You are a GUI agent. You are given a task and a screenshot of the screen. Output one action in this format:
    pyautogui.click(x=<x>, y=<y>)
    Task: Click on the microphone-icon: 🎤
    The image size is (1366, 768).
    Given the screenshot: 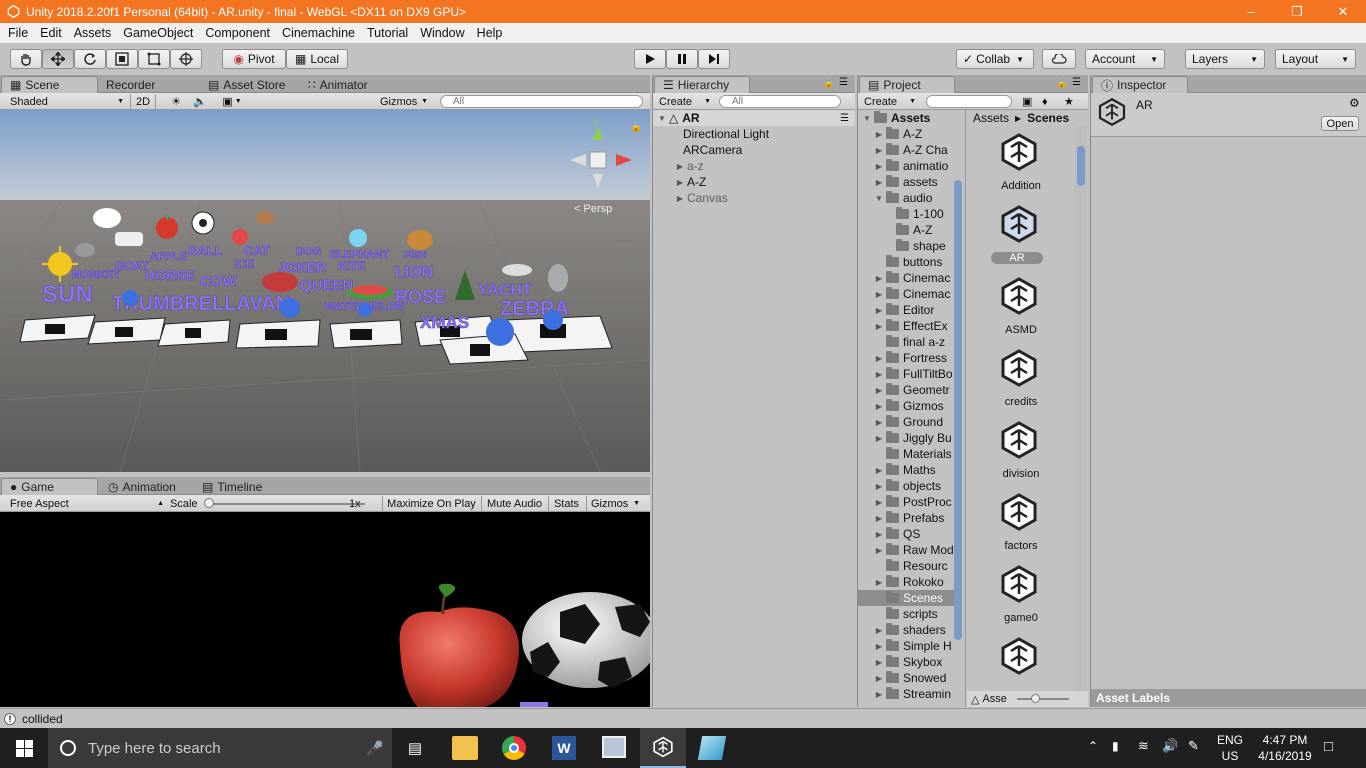 What is the action you would take?
    pyautogui.click(x=374, y=748)
    